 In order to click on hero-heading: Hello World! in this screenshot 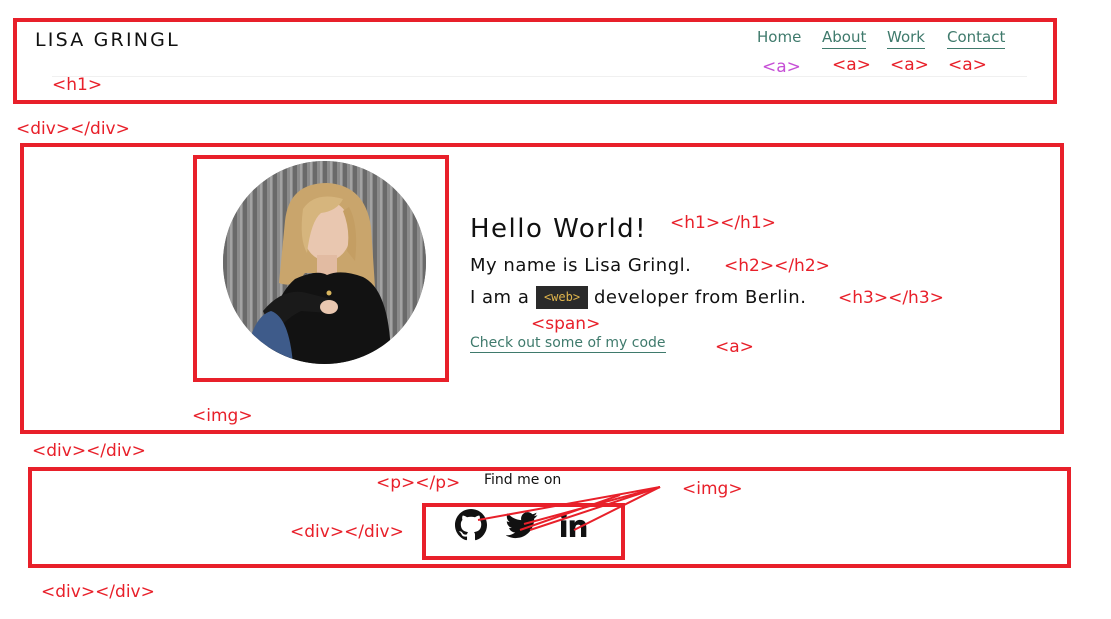, I will do `click(559, 229)`.